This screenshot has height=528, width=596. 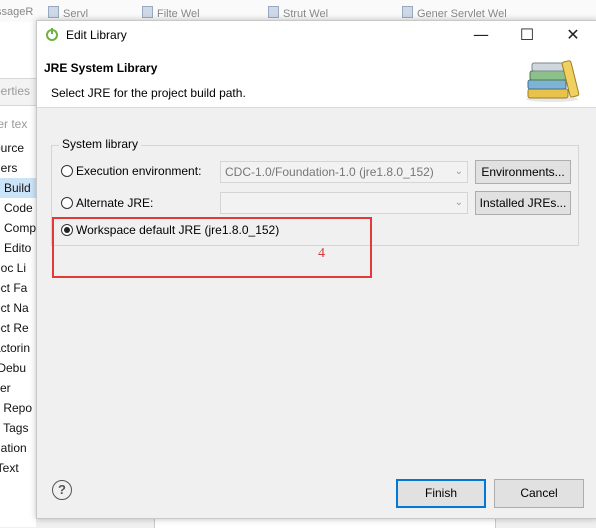 What do you see at coordinates (148, 93) in the screenshot?
I see `page-description: Select JRE for the project build path.` at bounding box center [148, 93].